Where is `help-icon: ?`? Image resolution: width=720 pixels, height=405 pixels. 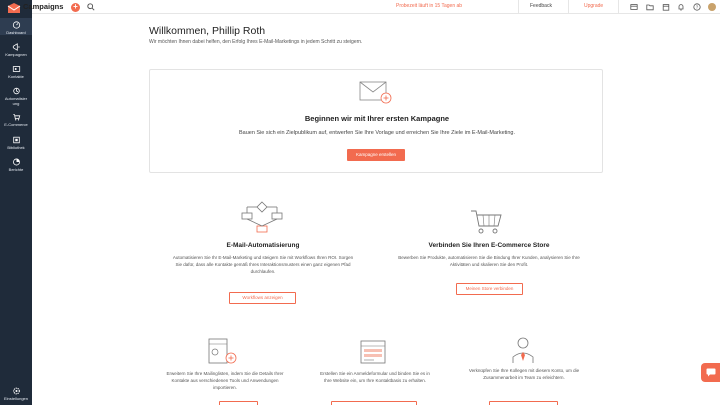 help-icon: ? is located at coordinates (697, 7).